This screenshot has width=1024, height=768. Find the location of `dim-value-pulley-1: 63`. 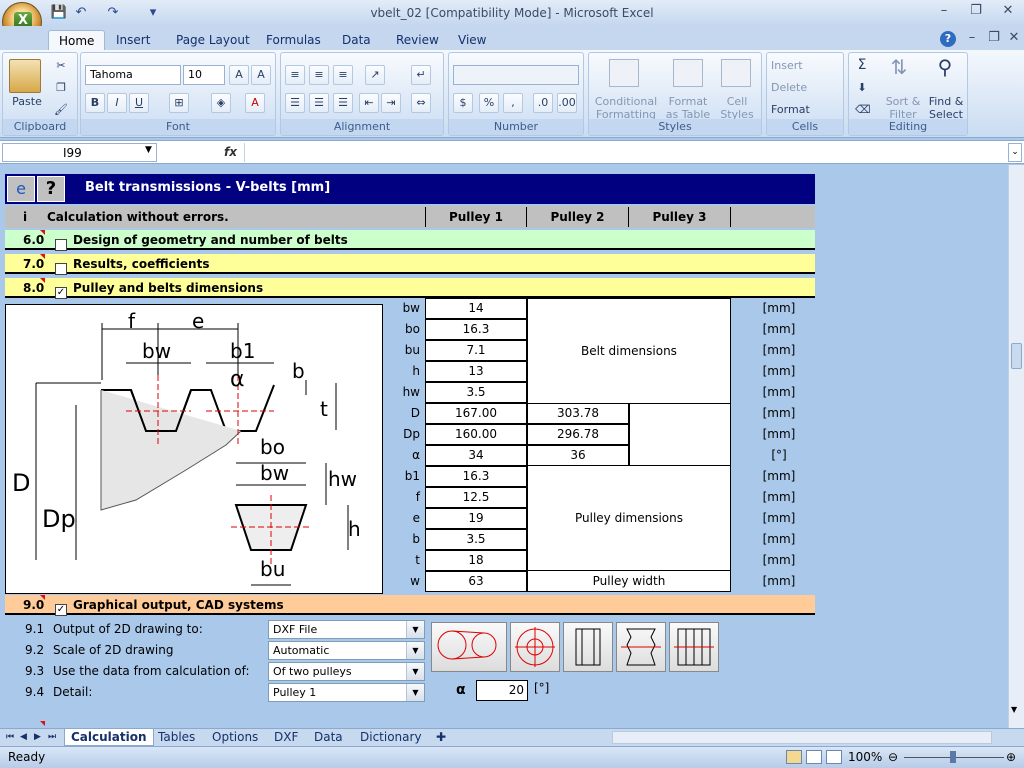

dim-value-pulley-1: 63 is located at coordinates (476, 581).